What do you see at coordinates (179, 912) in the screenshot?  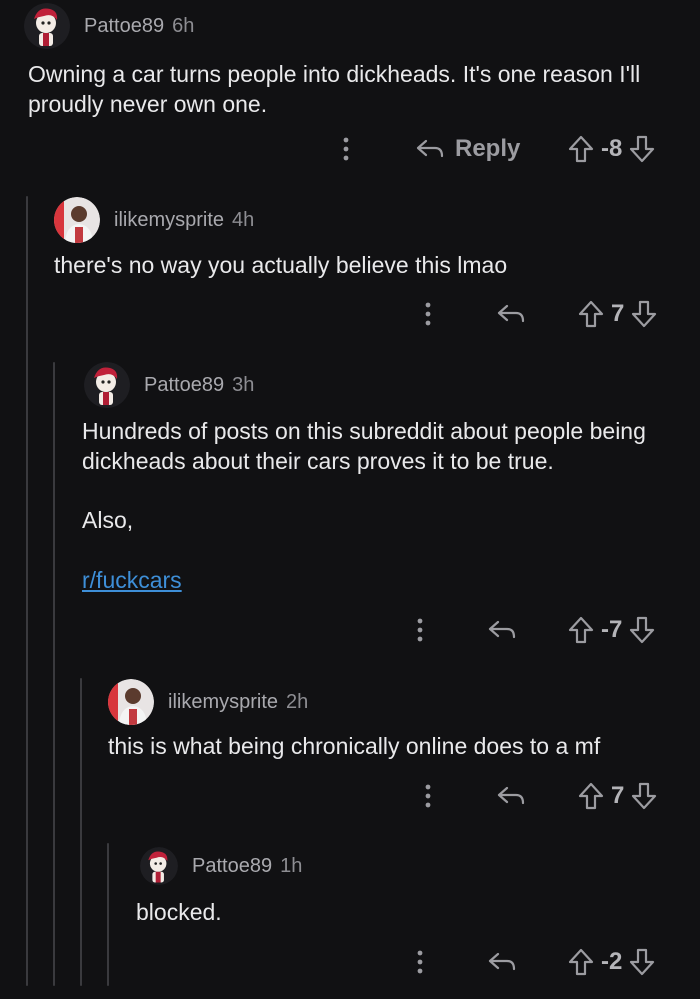 I see `comment-body: blocked.` at bounding box center [179, 912].